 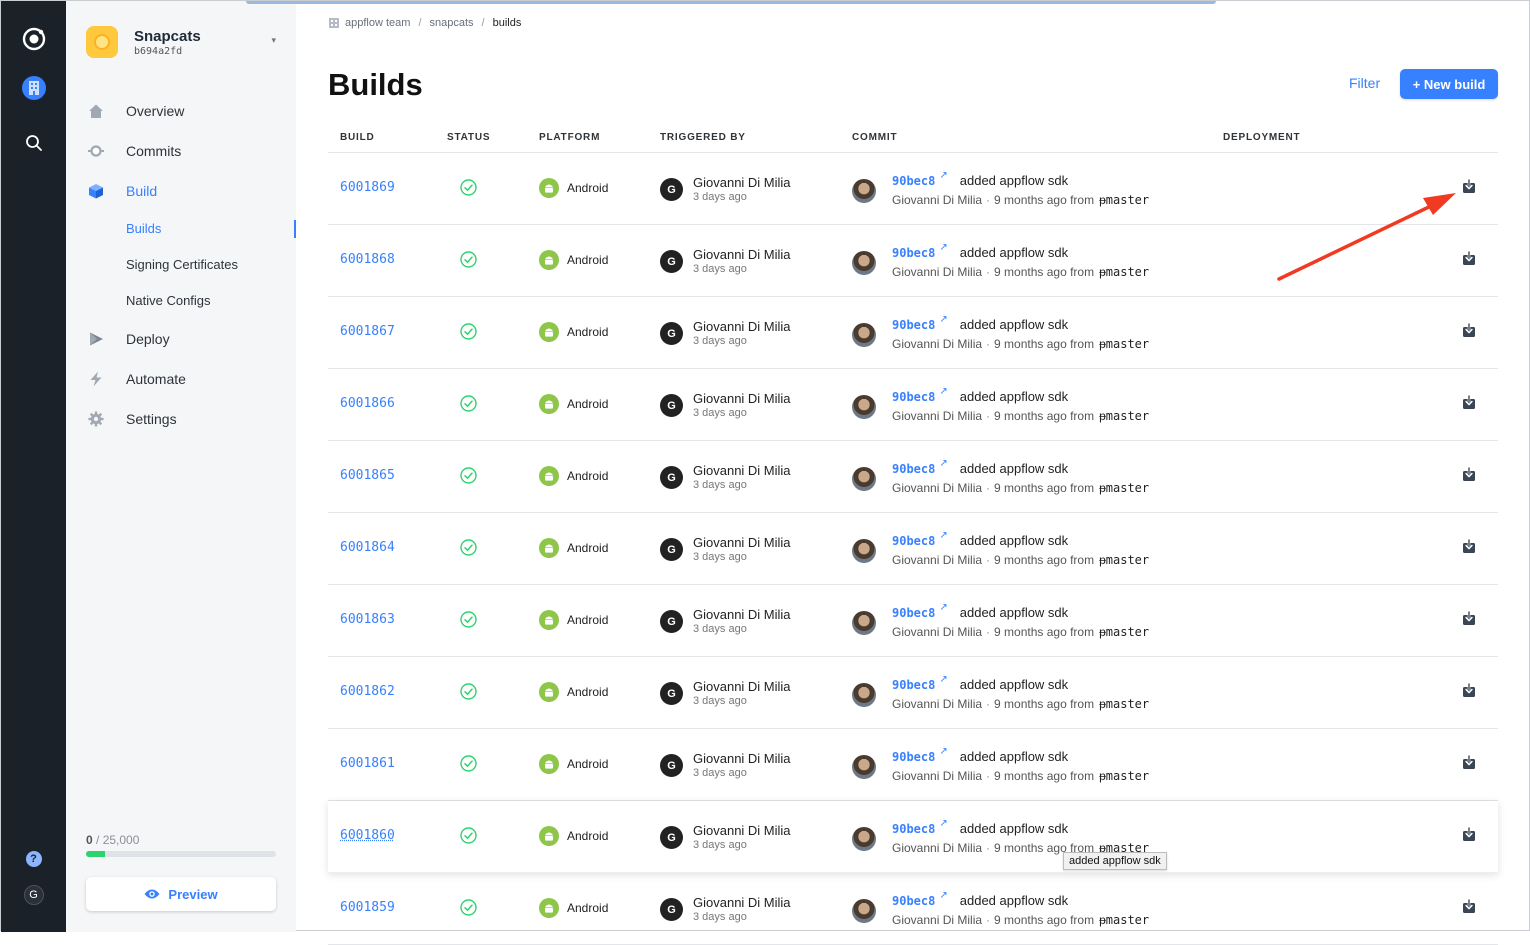 What do you see at coordinates (136, 379) in the screenshot?
I see `sidebar-item-automate: Automate` at bounding box center [136, 379].